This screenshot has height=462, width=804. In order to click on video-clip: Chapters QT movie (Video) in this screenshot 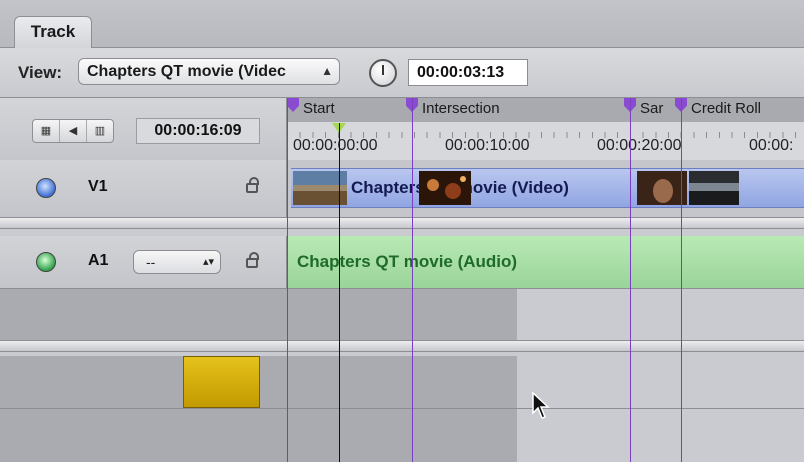, I will do `click(547, 188)`.